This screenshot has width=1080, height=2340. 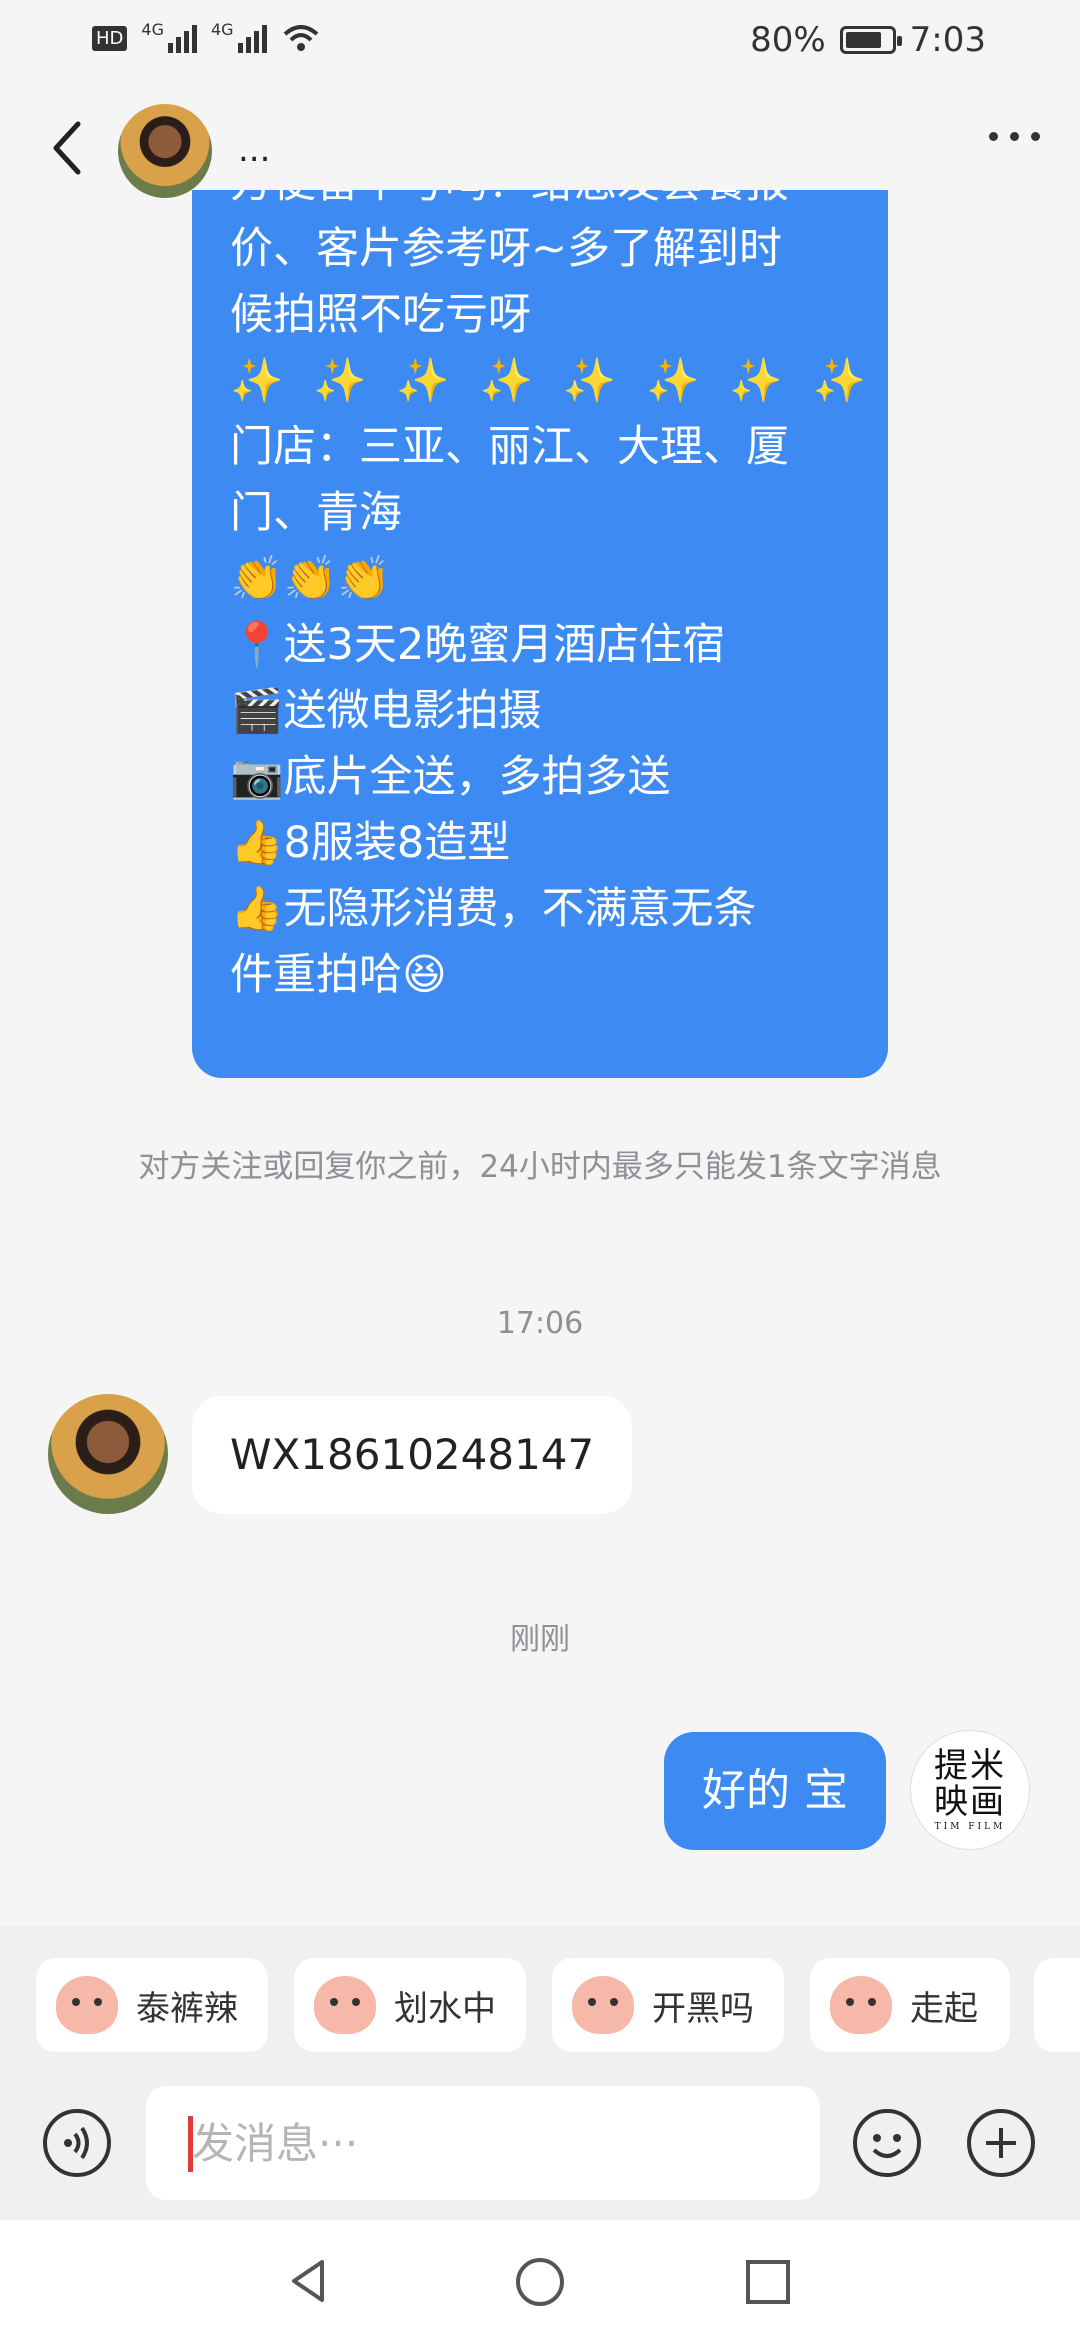 What do you see at coordinates (1014, 136) in the screenshot?
I see `more-dots-icon` at bounding box center [1014, 136].